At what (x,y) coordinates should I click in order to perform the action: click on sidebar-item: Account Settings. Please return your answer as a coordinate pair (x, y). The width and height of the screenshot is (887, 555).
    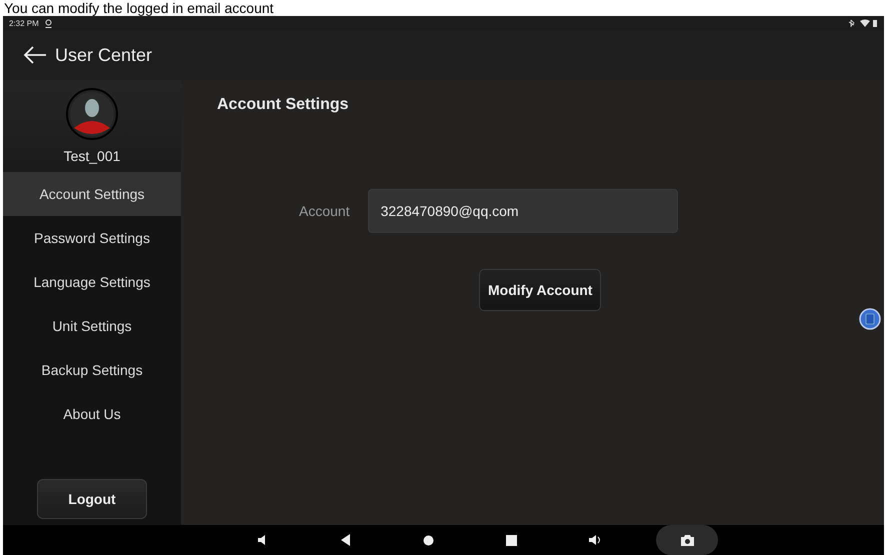
    Looking at the image, I should click on (92, 194).